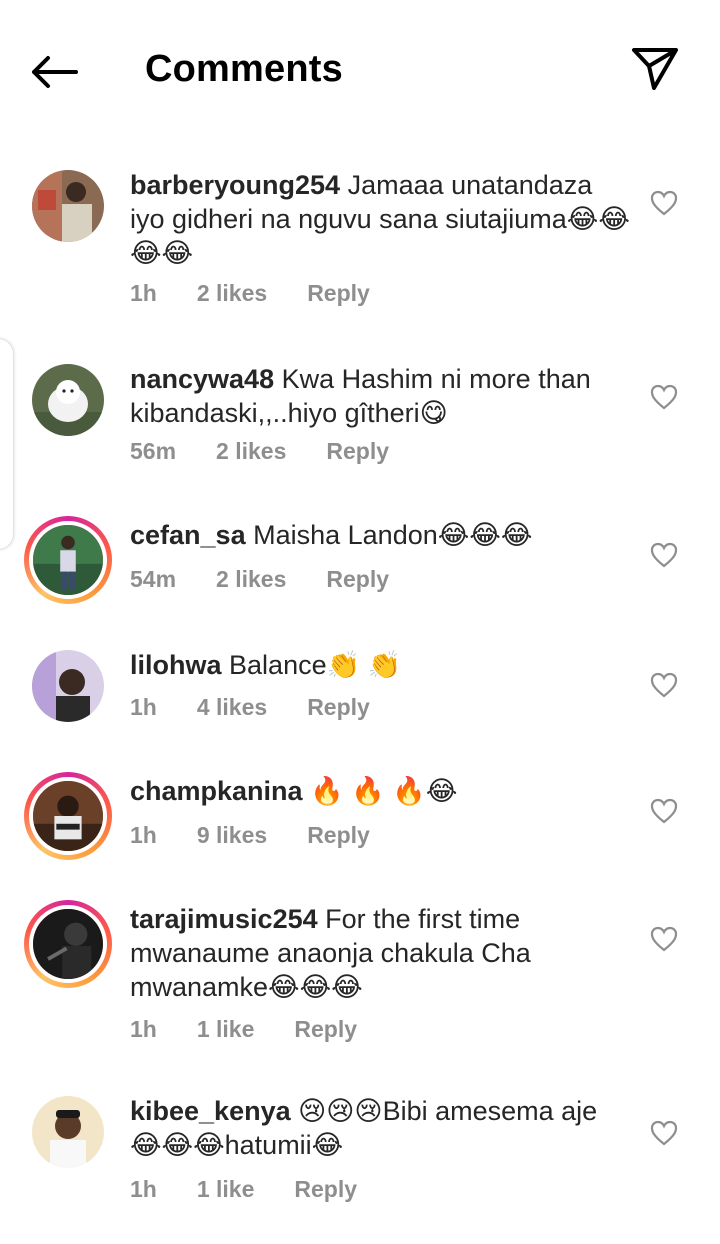 The height and width of the screenshot is (1244, 720). Describe the element at coordinates (393, 535) in the screenshot. I see `comment-text: Maisha Landon😂😂😂` at that location.